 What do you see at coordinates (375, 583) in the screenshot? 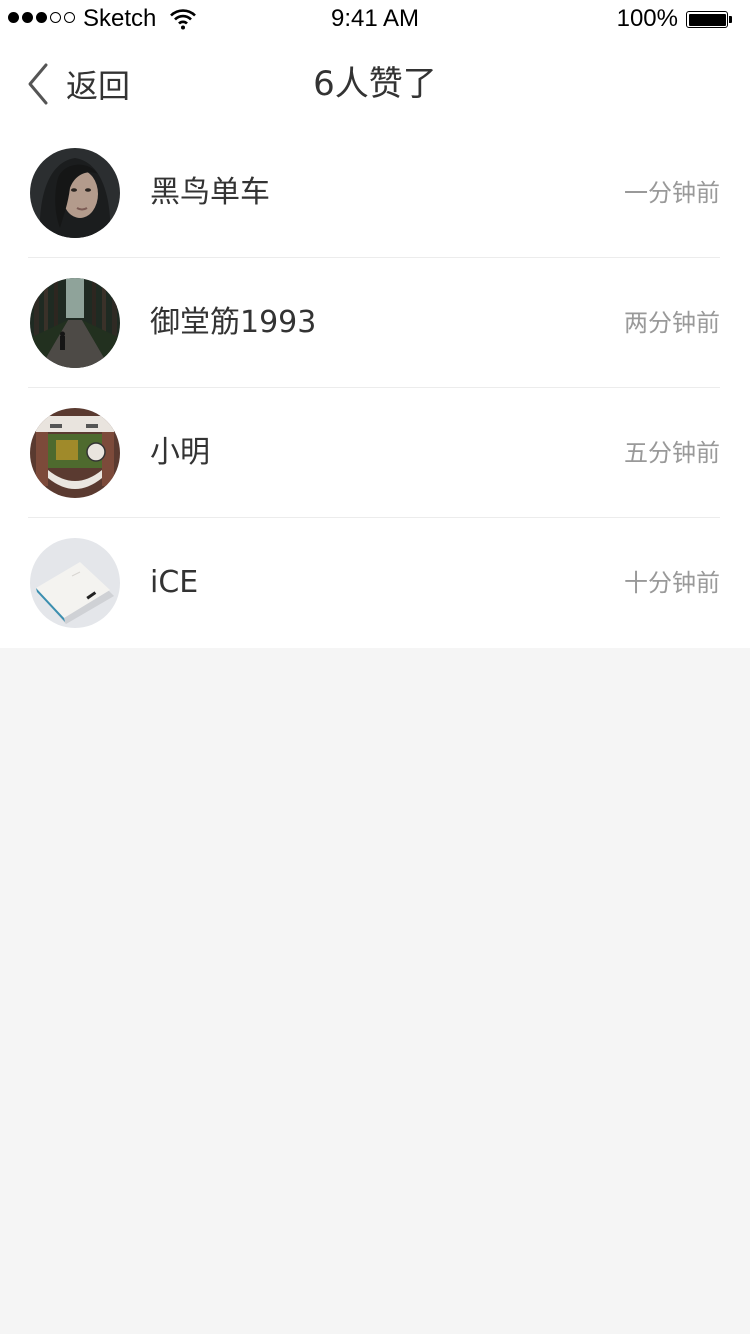
I see `like-row: iCE 十分钟前` at bounding box center [375, 583].